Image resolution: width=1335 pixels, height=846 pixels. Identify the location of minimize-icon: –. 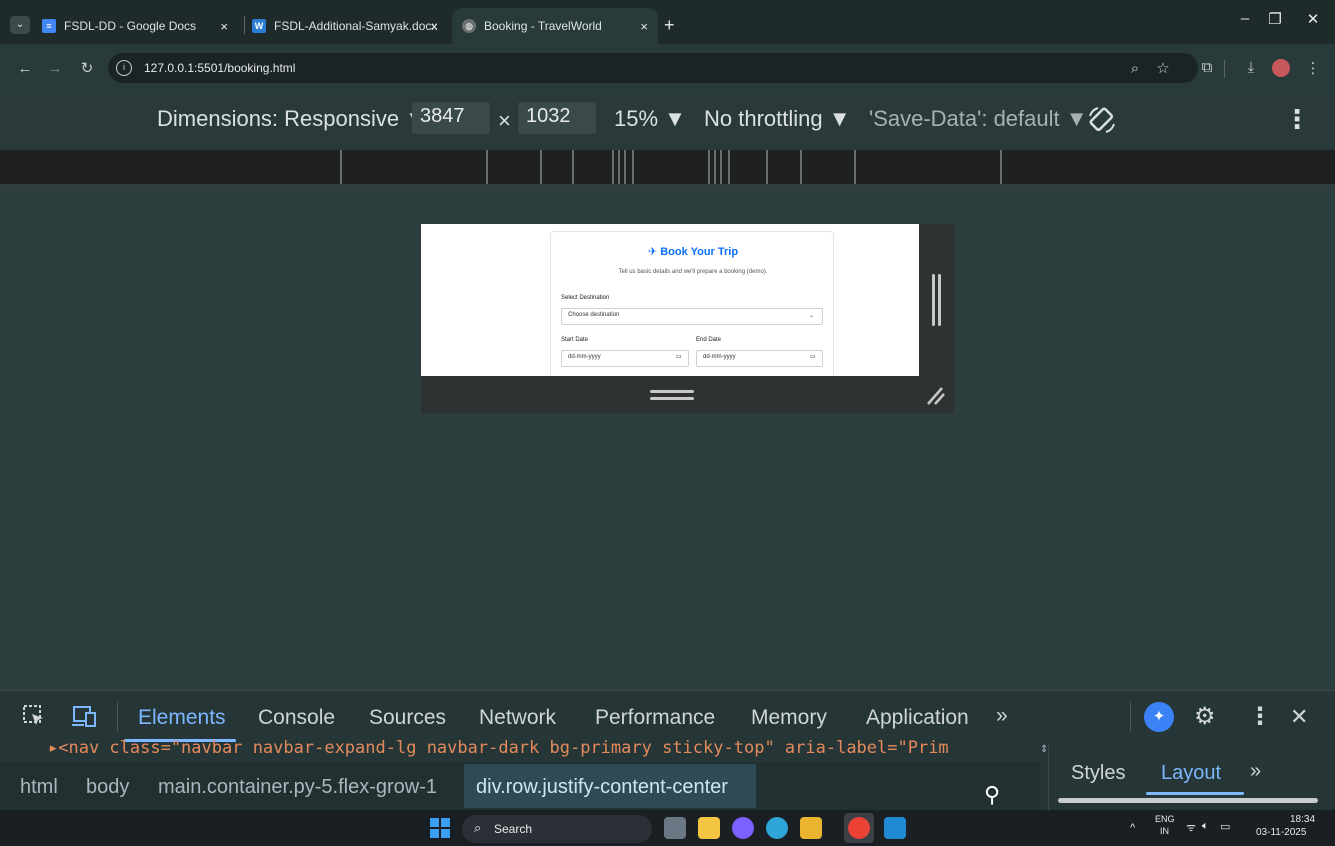
(1245, 18).